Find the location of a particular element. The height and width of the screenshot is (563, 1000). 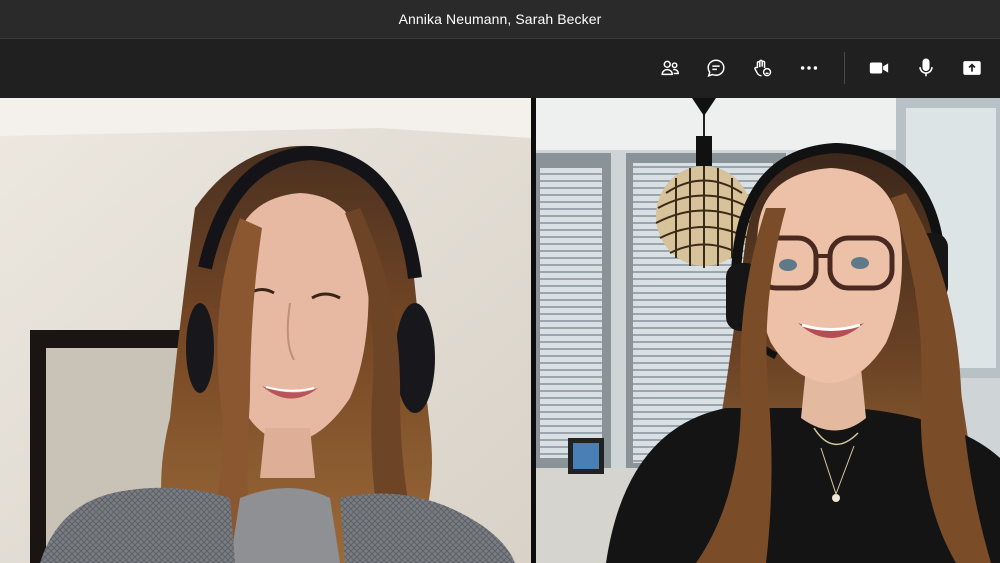

toolbar-divider is located at coordinates (844, 68).